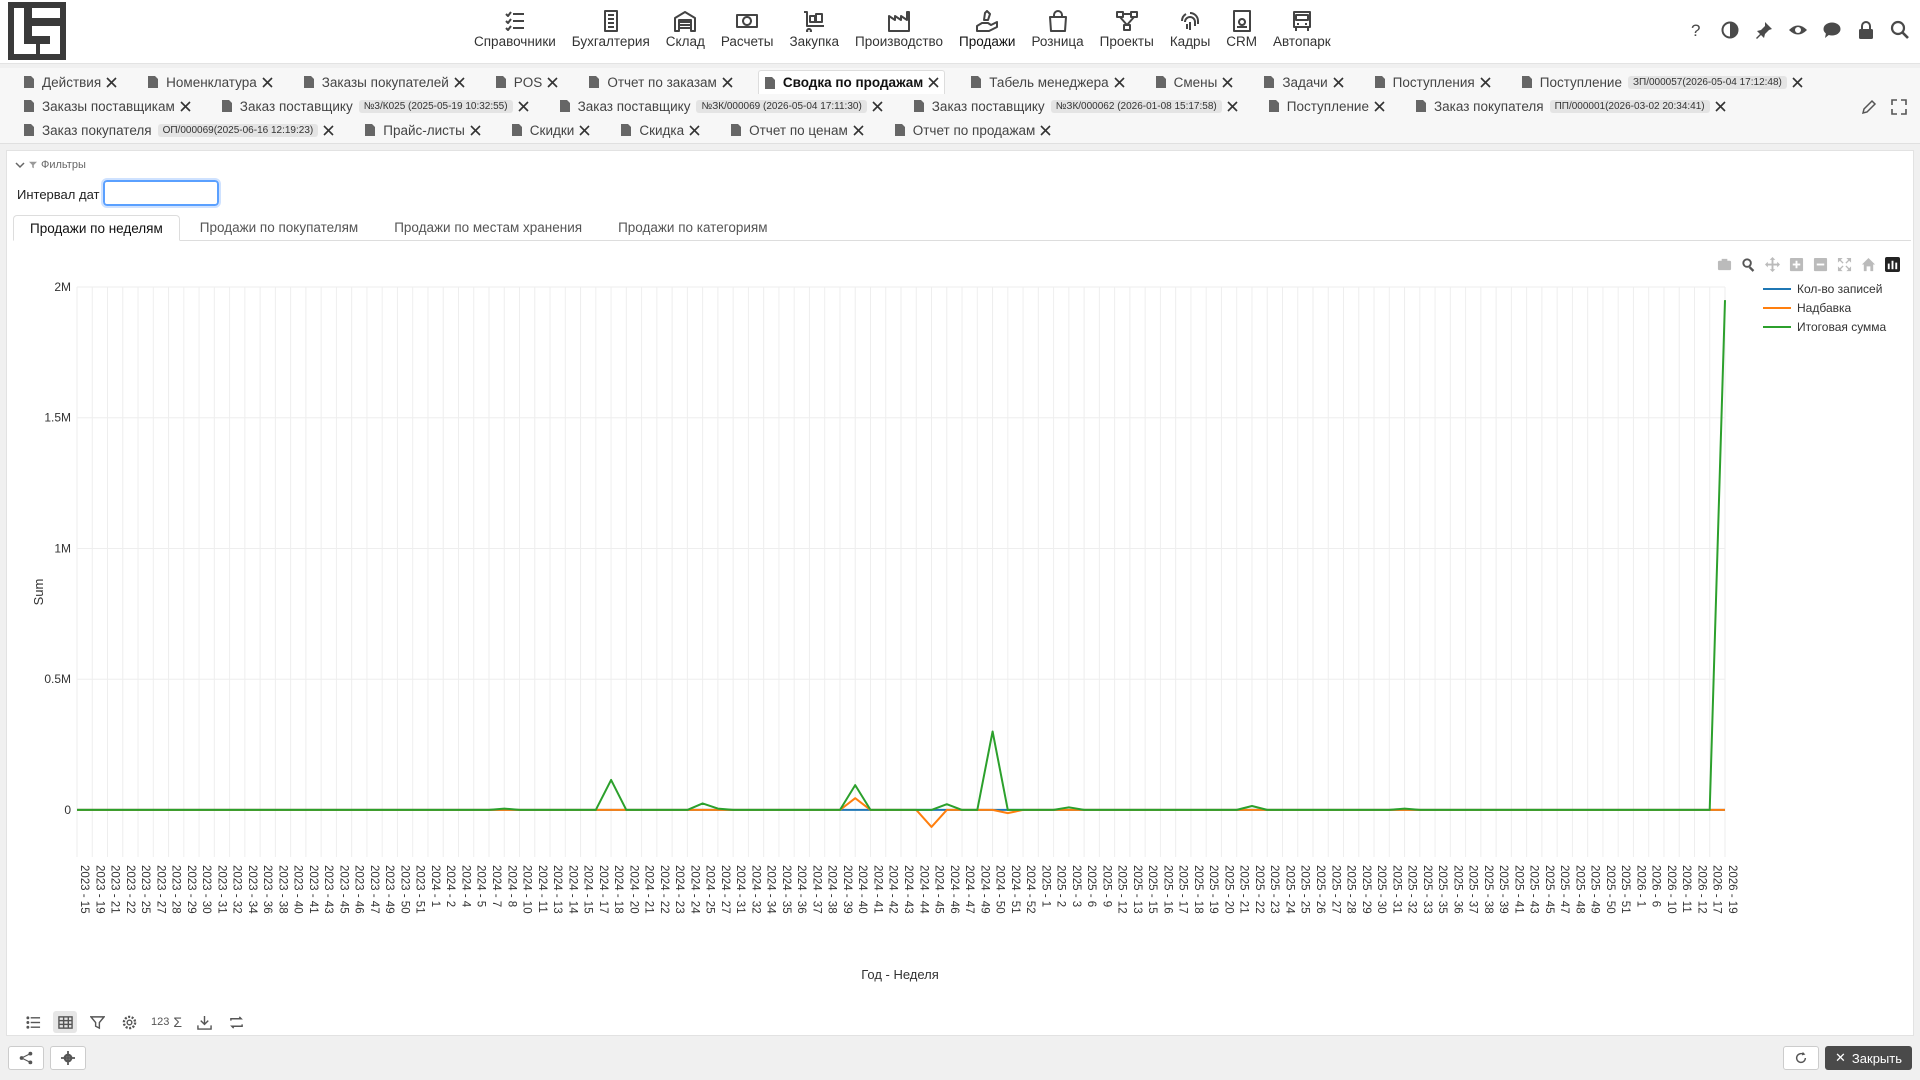  What do you see at coordinates (747, 32) in the screenshot?
I see `menu-item-3: Расчеты` at bounding box center [747, 32].